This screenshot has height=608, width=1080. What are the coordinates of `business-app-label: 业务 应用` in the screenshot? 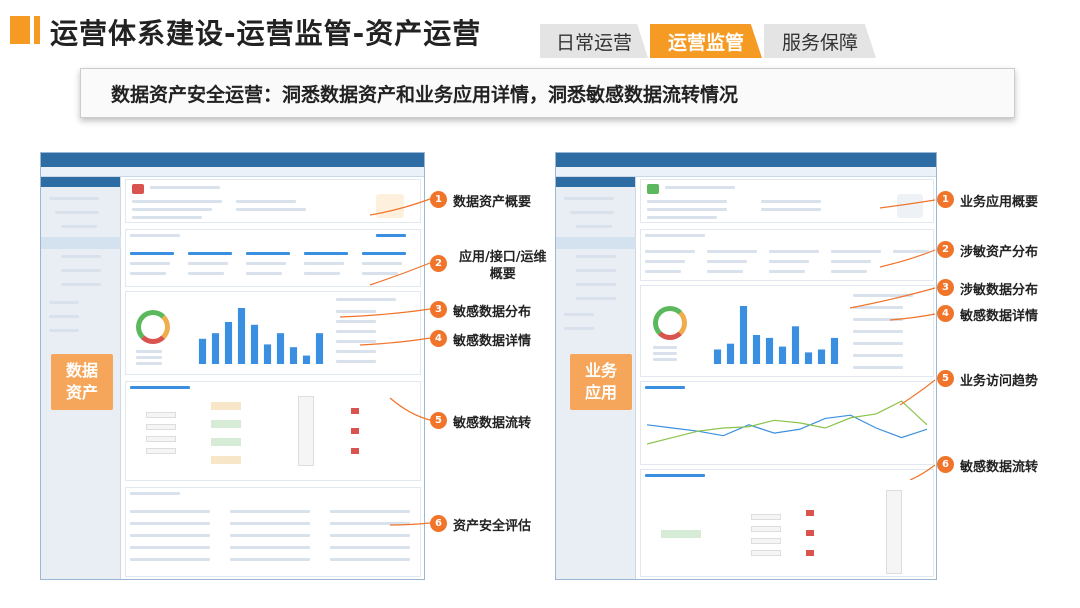 It's located at (601, 382).